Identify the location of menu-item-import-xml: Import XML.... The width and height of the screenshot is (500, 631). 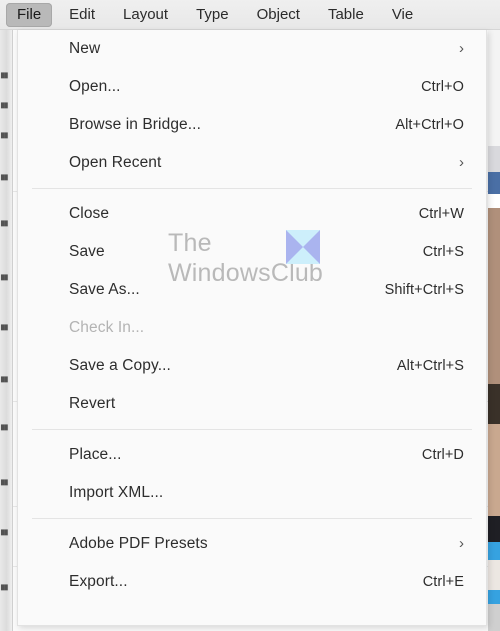
(252, 493).